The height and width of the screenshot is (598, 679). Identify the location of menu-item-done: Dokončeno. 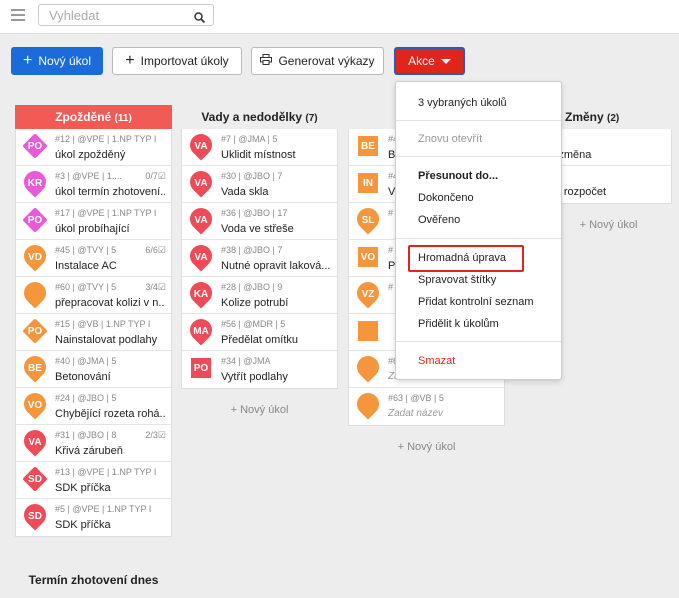
(446, 198).